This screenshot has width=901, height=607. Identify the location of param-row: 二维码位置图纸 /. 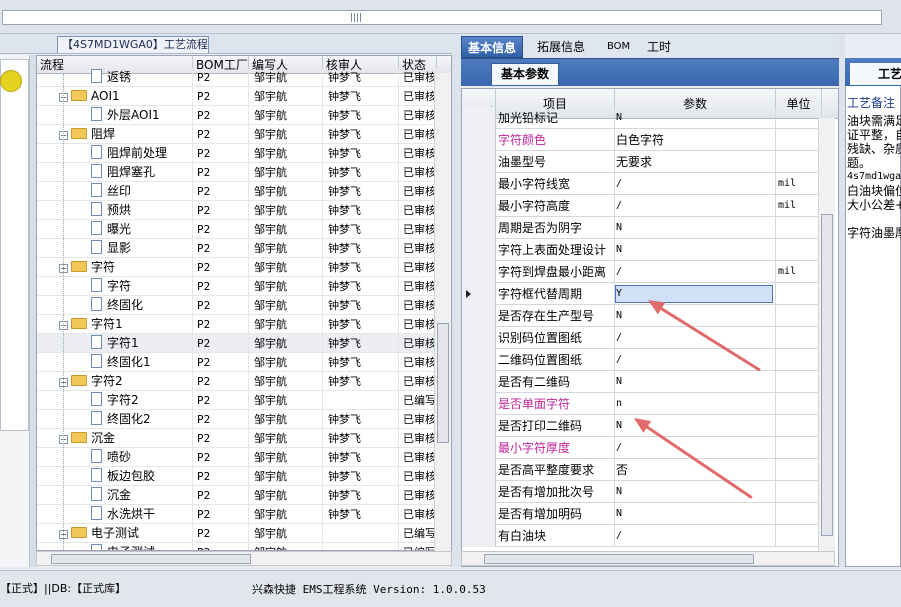
(642, 360).